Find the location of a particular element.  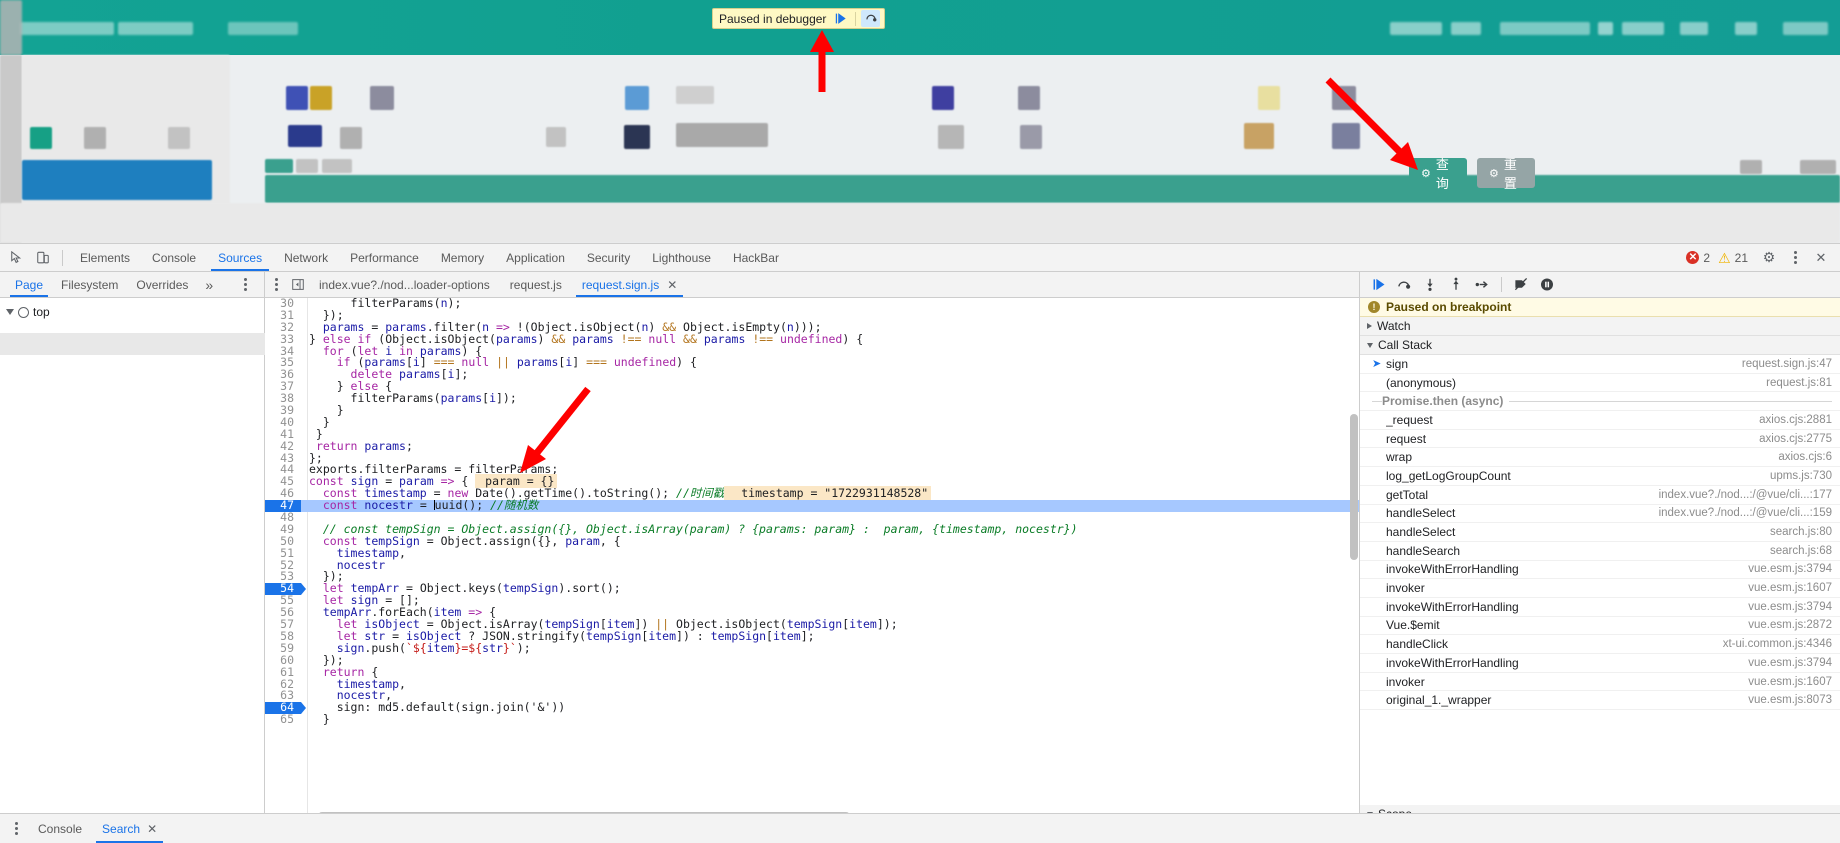

call-stack-row: original_1._wrapper vue.esm.js:8073 is located at coordinates (1600, 701).